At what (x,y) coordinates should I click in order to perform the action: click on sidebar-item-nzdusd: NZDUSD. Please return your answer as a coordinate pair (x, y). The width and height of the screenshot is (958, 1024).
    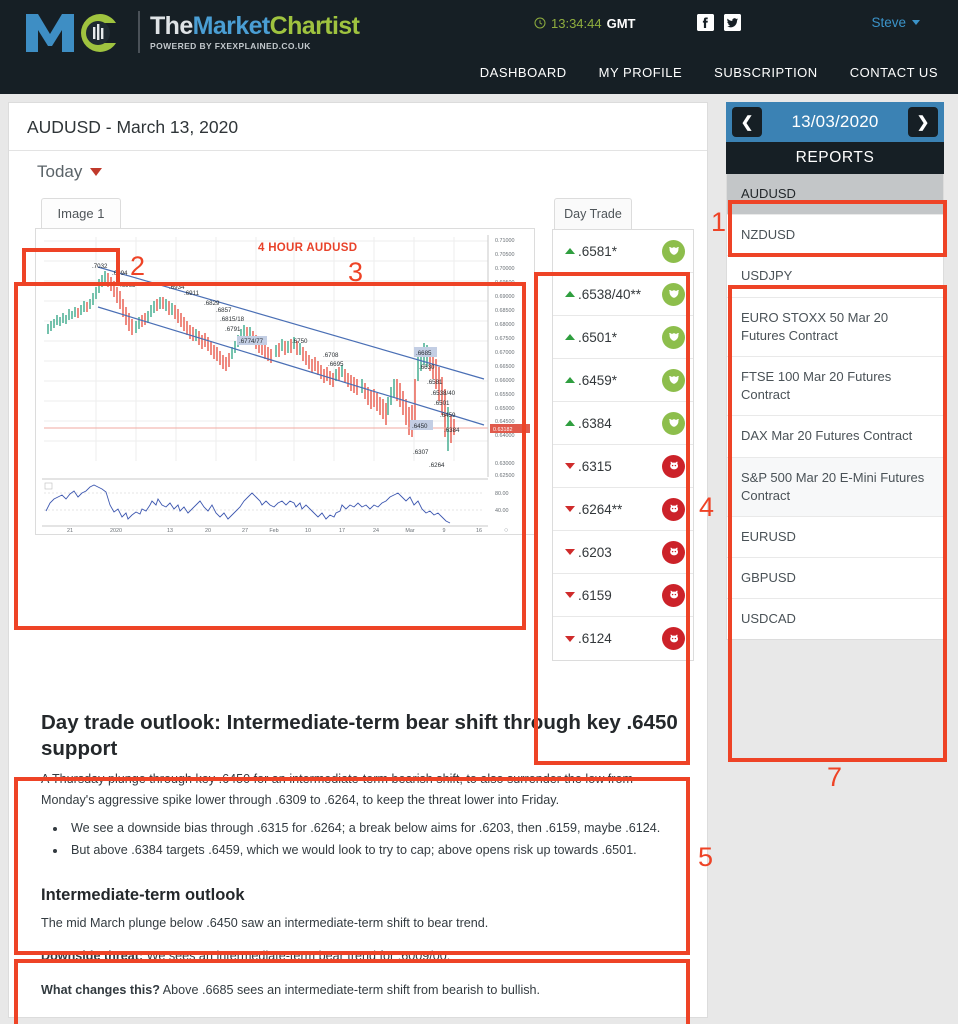
    Looking at the image, I should click on (835, 236).